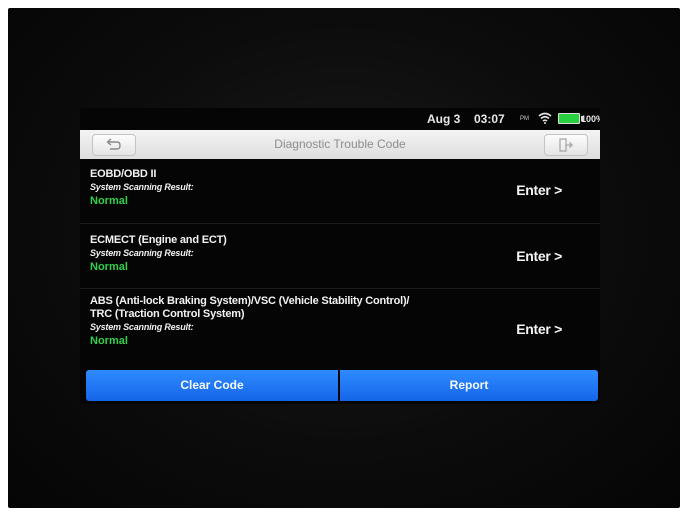  I want to click on exit-icon, so click(566, 145).